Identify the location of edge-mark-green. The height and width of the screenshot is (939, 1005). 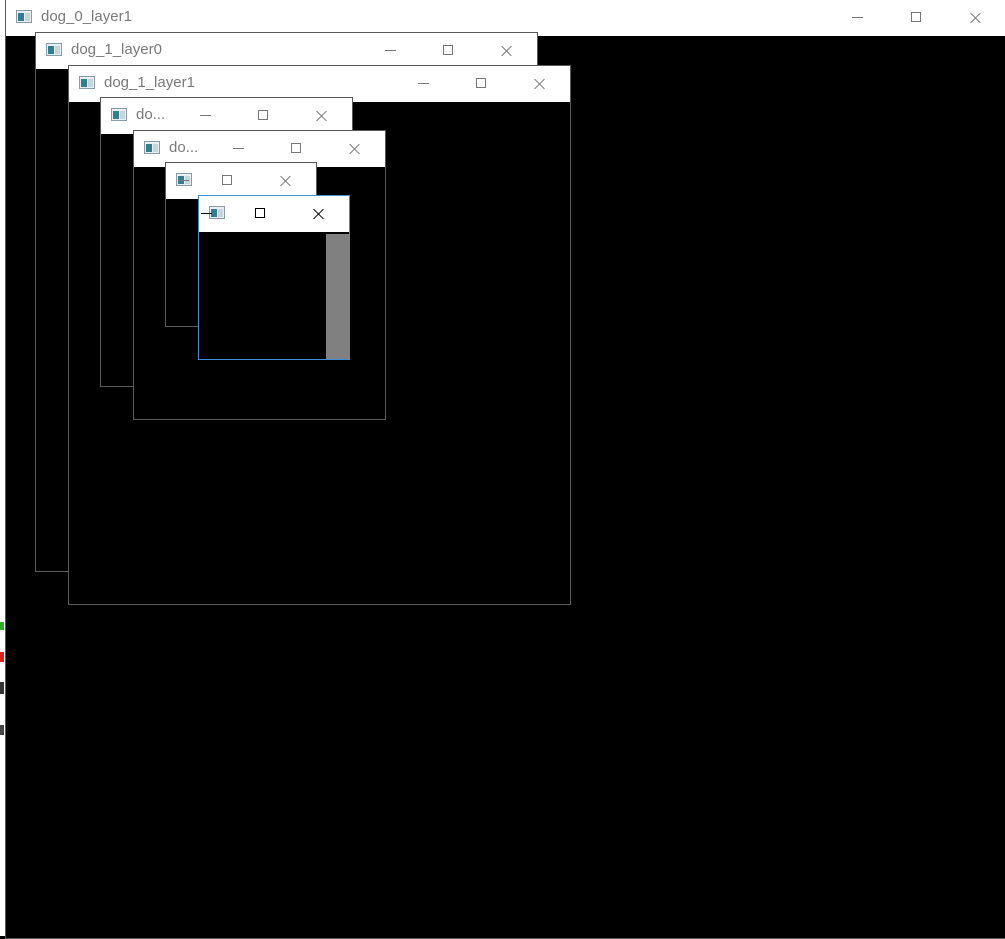
(2, 626).